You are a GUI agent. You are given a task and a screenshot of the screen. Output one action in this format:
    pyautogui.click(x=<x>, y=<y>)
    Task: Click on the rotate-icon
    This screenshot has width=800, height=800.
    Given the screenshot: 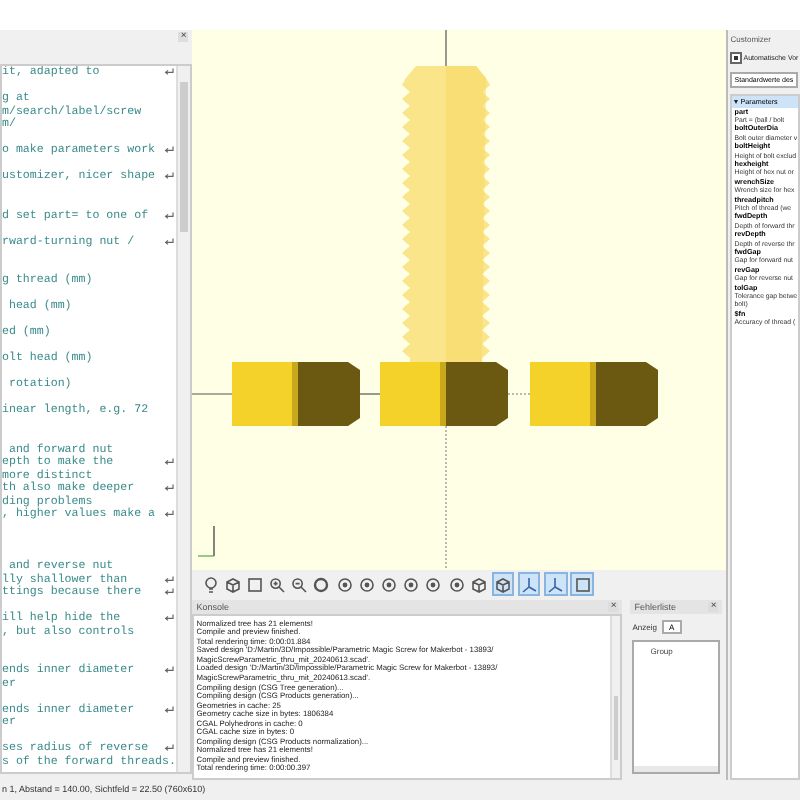 What is the action you would take?
    pyautogui.click(x=322, y=584)
    